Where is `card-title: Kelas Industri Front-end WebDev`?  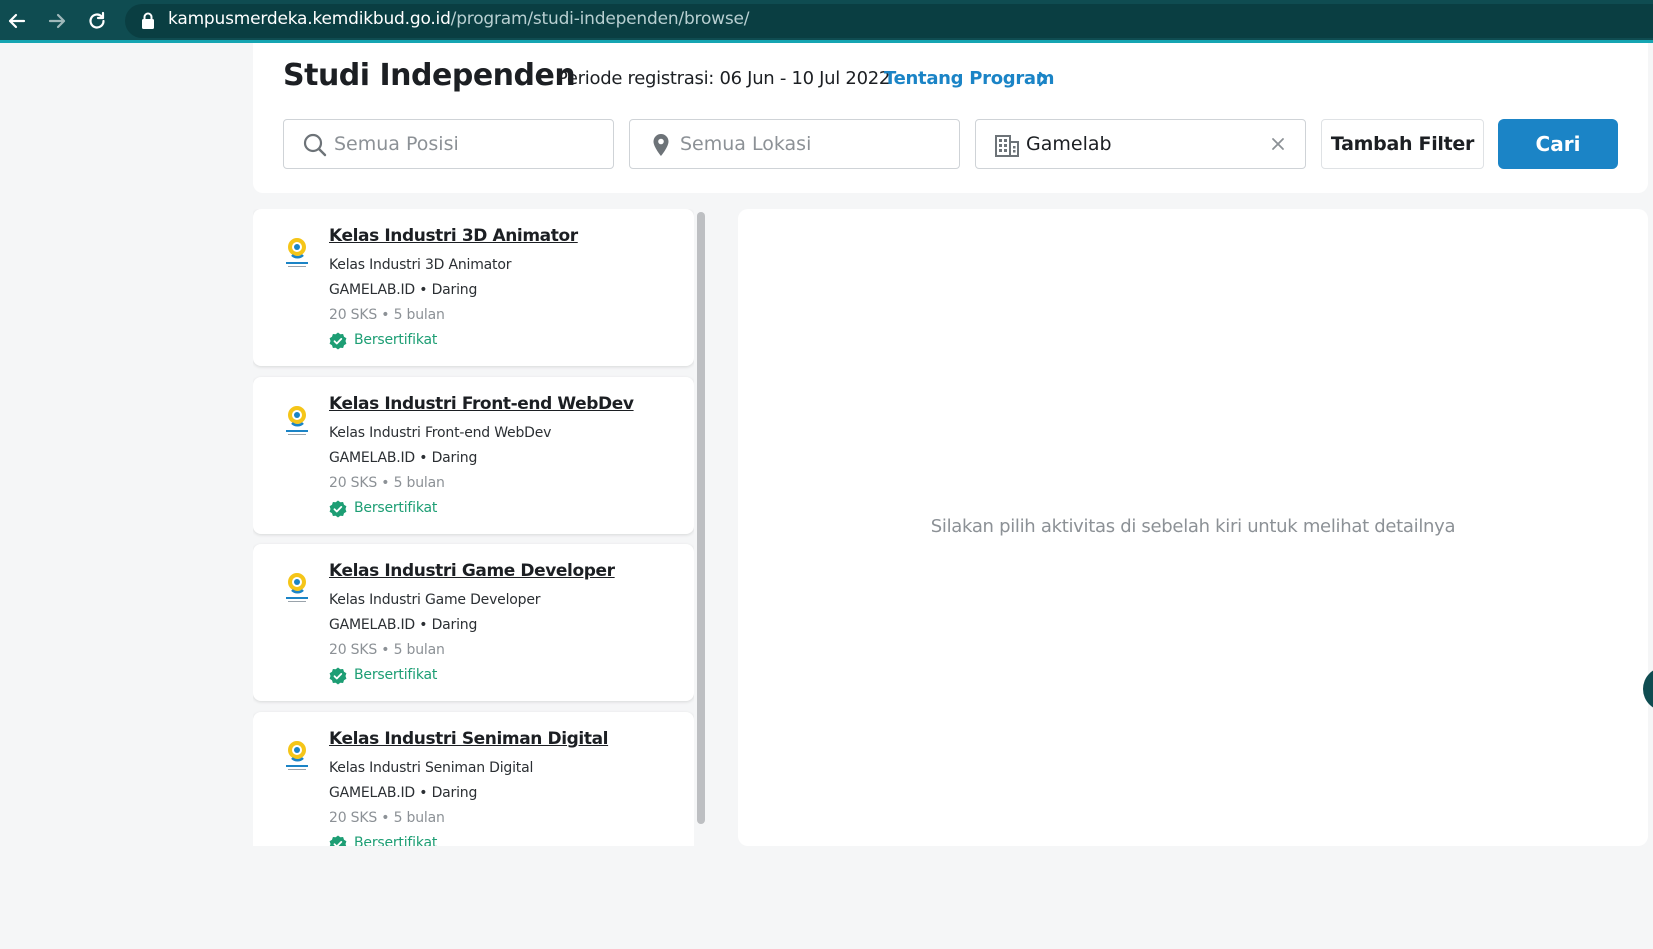 card-title: Kelas Industri Front-end WebDev is located at coordinates (481, 404).